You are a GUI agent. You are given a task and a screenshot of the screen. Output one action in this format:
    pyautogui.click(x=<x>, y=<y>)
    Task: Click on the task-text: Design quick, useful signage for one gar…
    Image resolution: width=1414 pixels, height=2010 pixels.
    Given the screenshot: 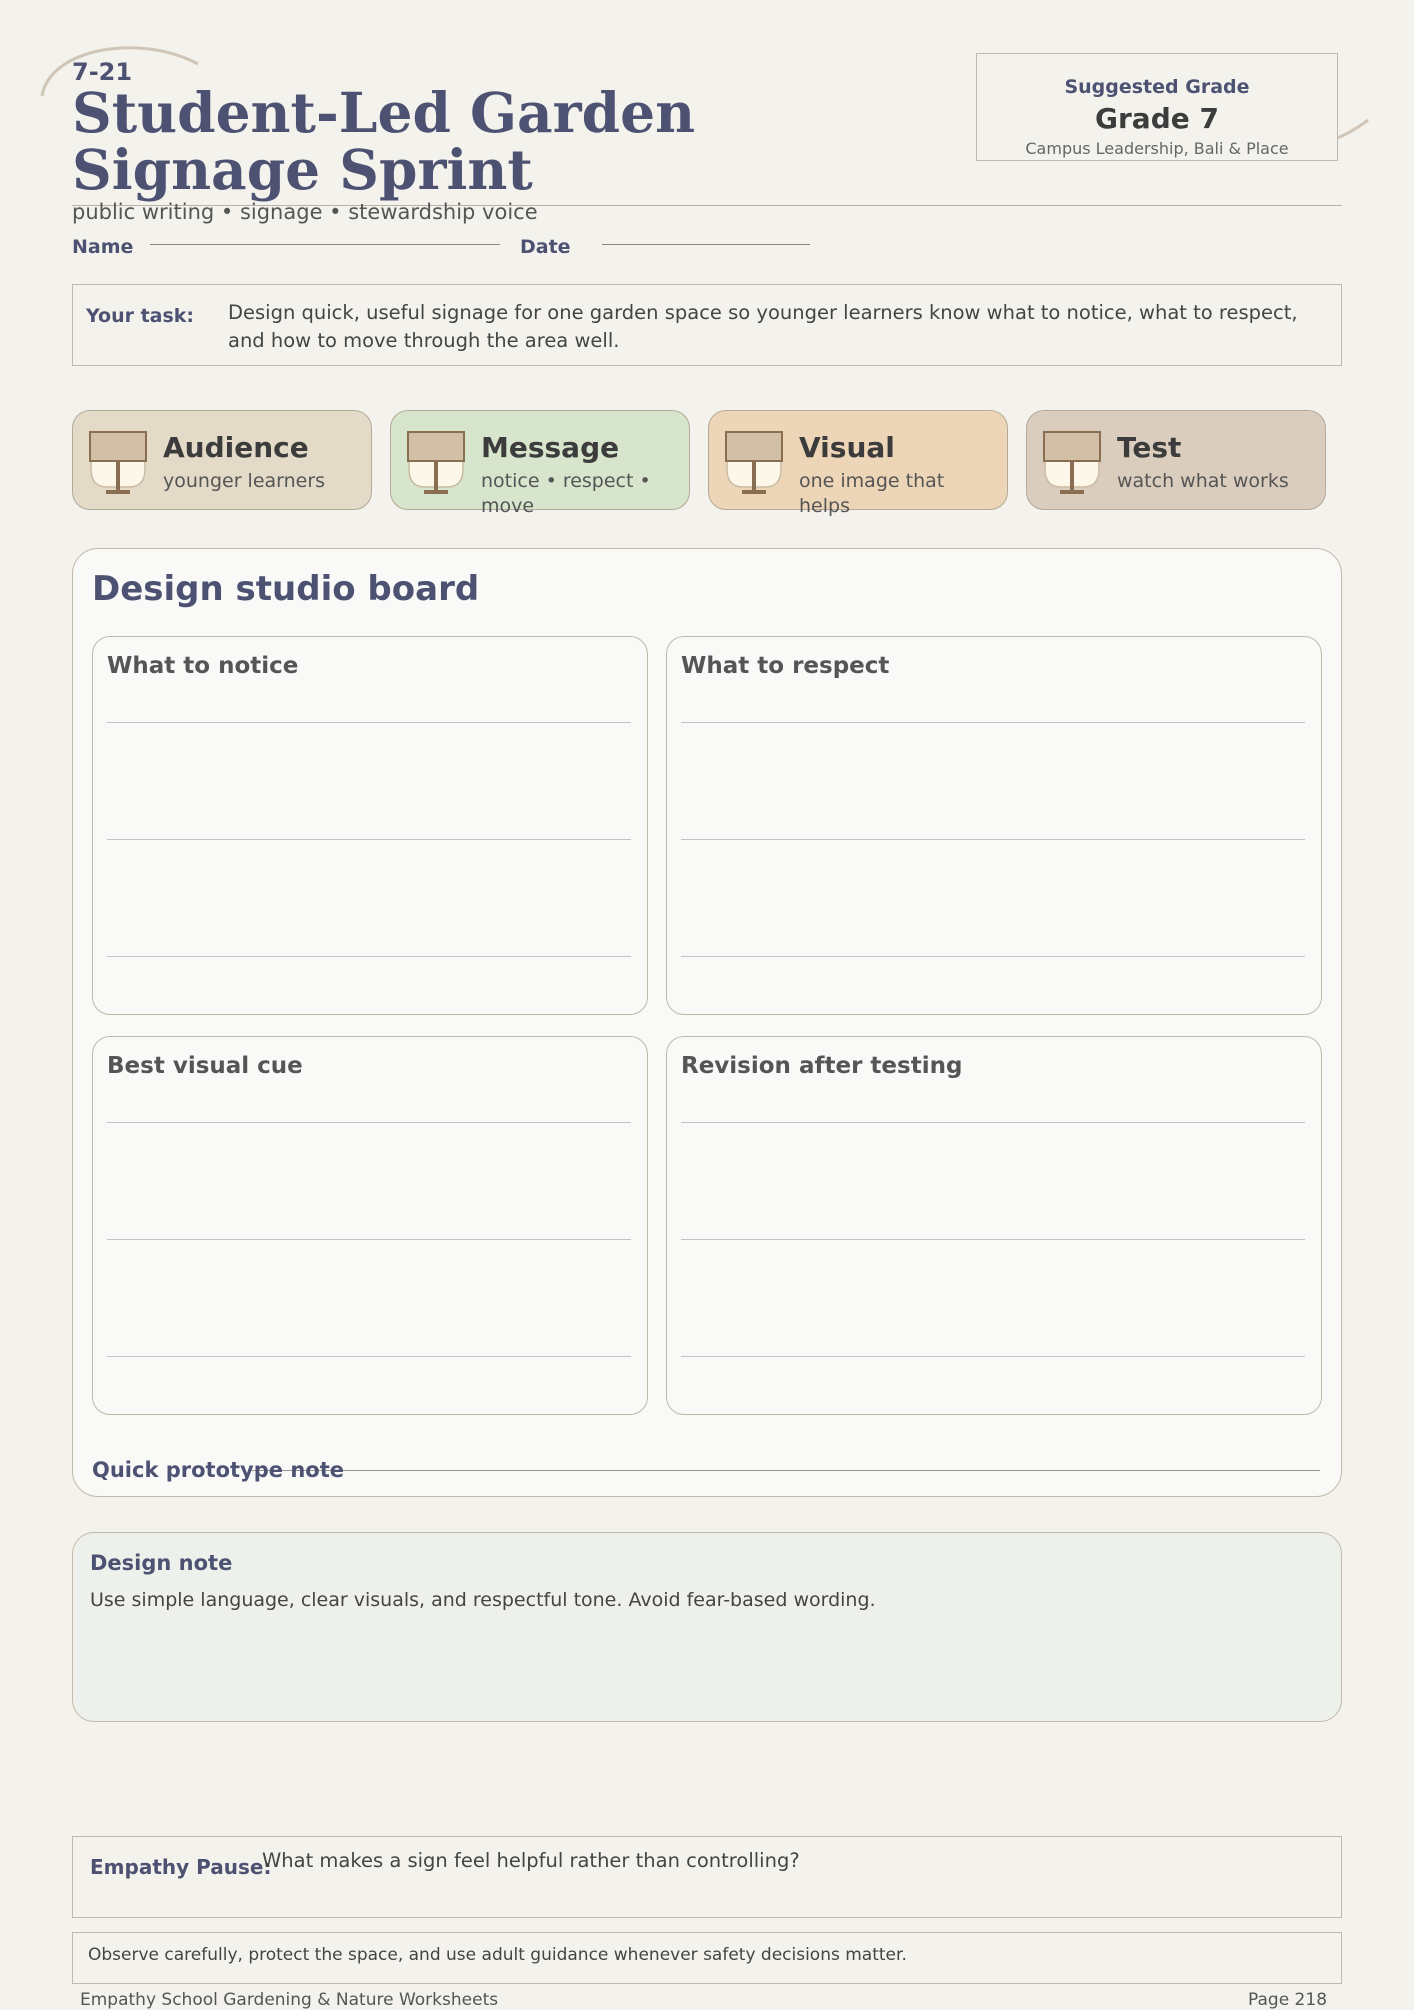 What is the action you would take?
    pyautogui.click(x=763, y=326)
    